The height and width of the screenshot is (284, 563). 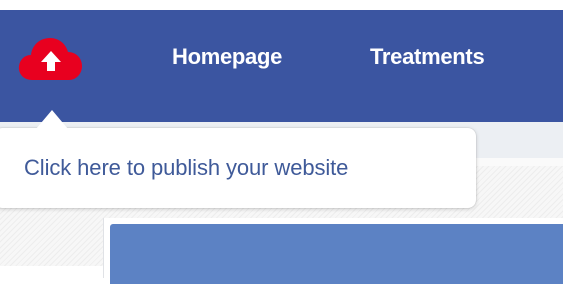 What do you see at coordinates (52, 119) in the screenshot?
I see `tooltip-arrow` at bounding box center [52, 119].